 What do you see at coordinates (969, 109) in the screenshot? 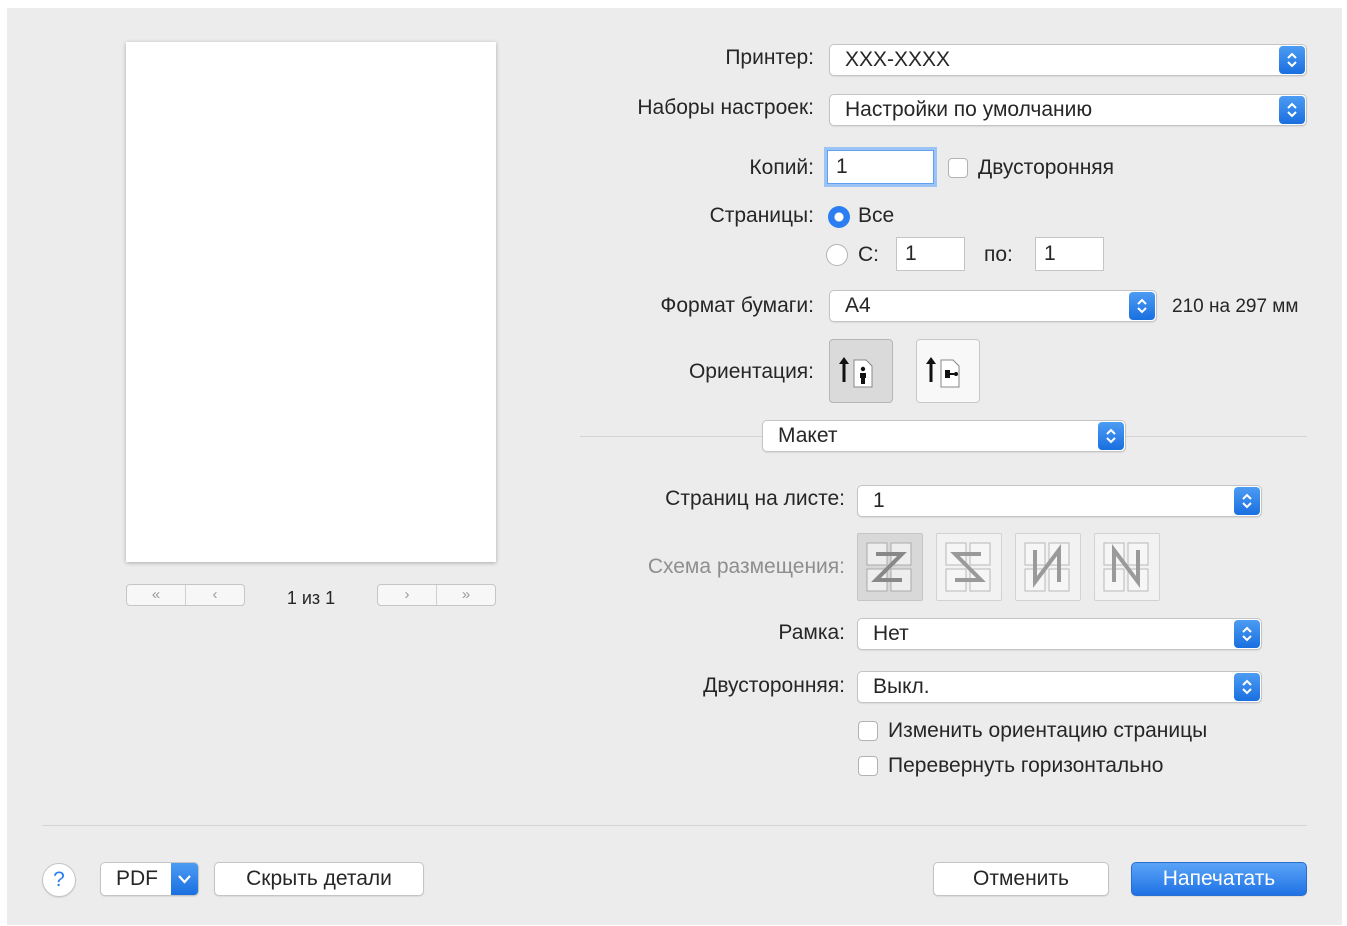
I see `presets-value: Настройки по умолчанию` at bounding box center [969, 109].